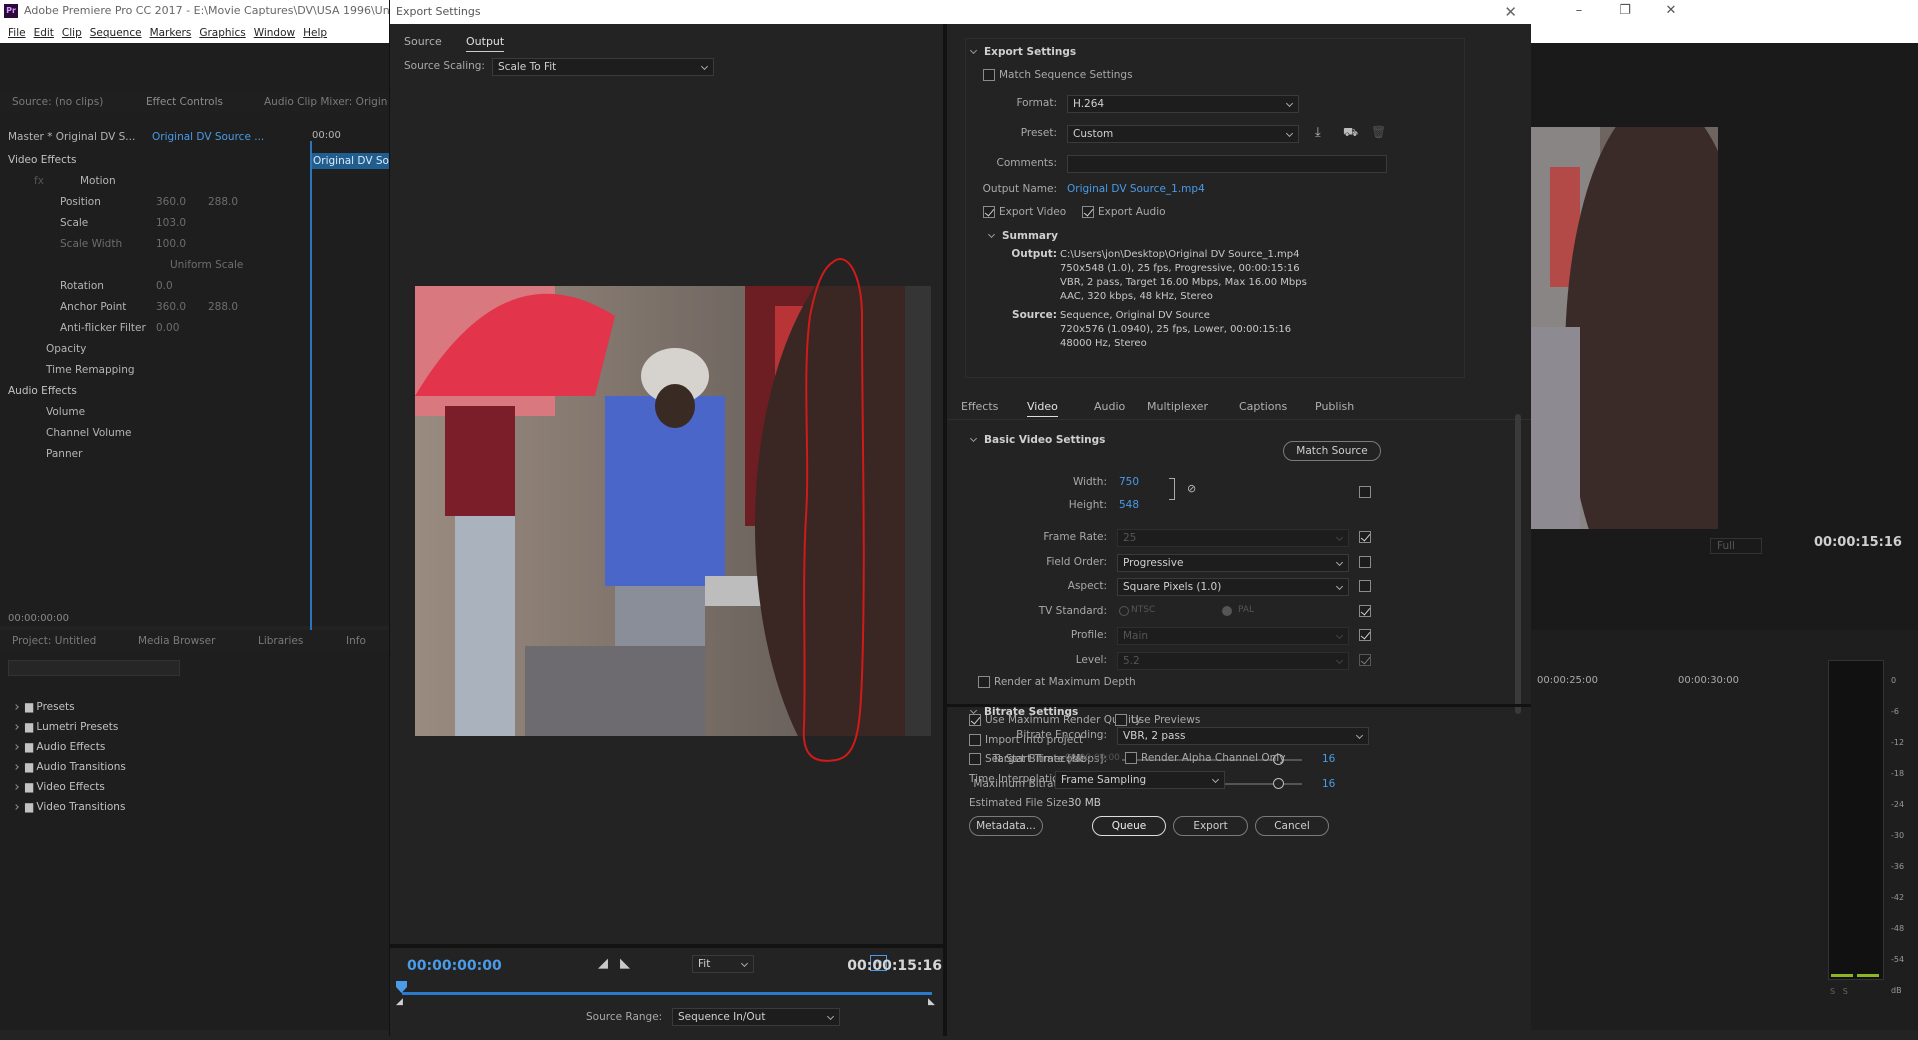 The image size is (1918, 1040). Describe the element at coordinates (158, 265) in the screenshot. I see `uniform-scale-row: Uniform Scale` at that location.